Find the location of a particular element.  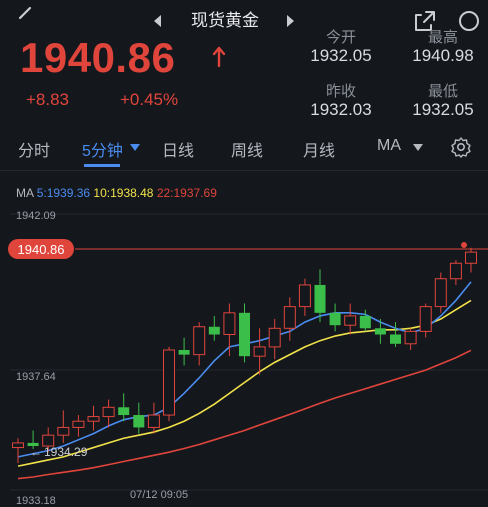

arrow-up-icon is located at coordinates (219, 57).